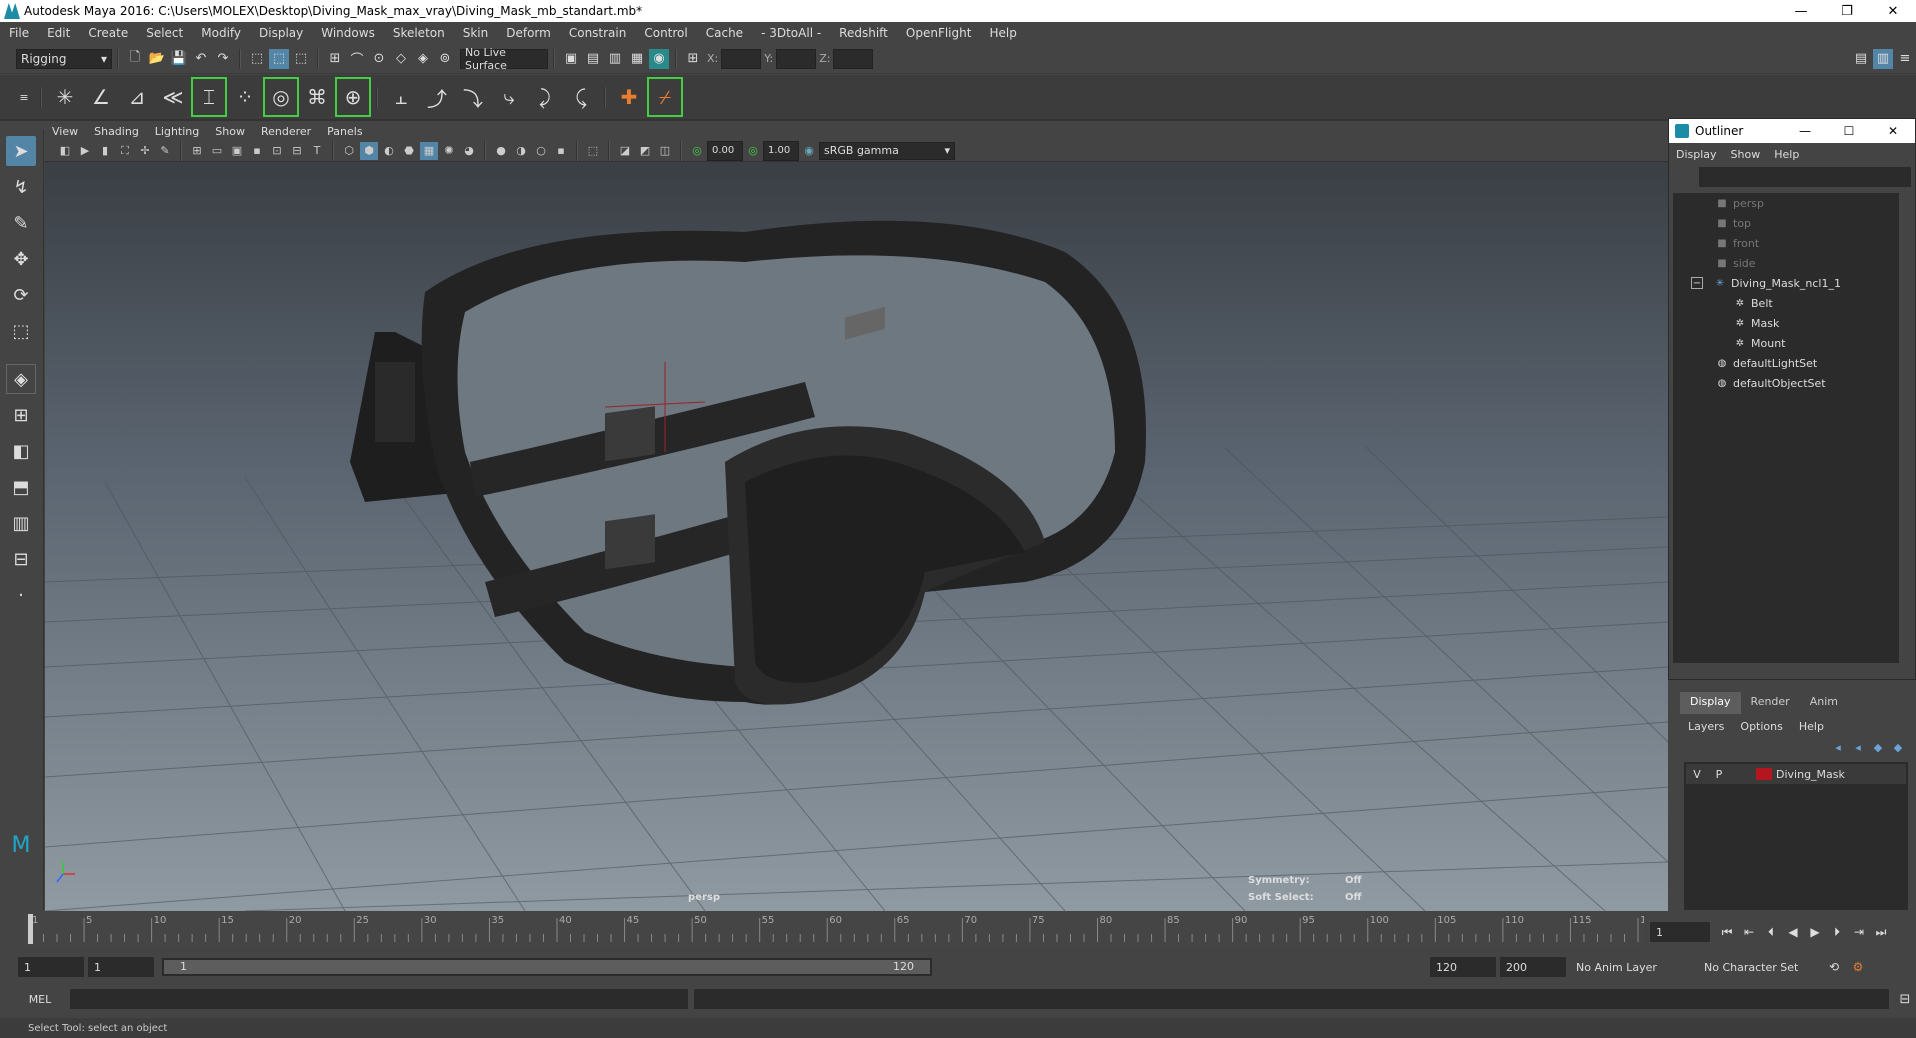 The image size is (1916, 1038). Describe the element at coordinates (521, 151) in the screenshot. I see `motion-blur-icon: ◑` at that location.